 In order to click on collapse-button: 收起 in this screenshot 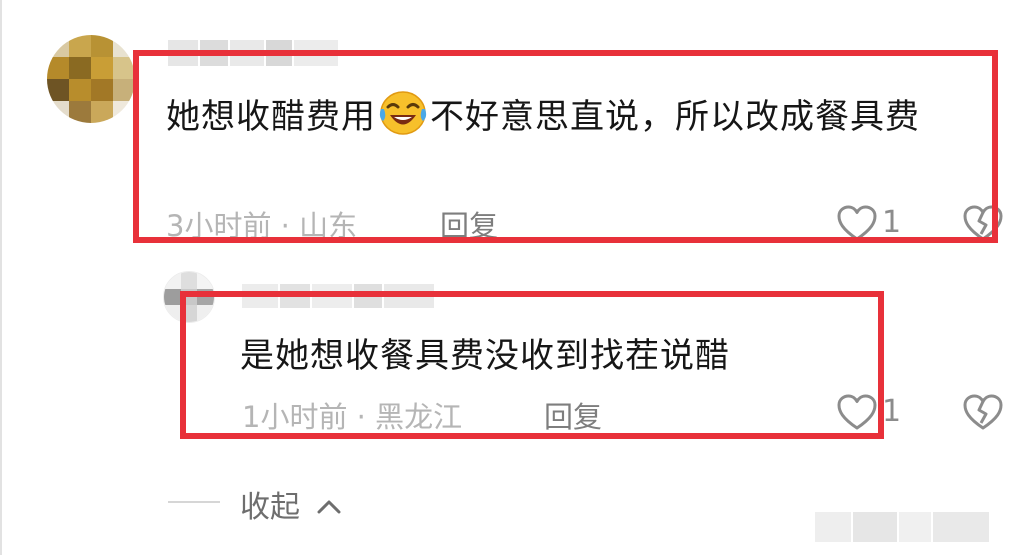, I will do `click(291, 504)`.